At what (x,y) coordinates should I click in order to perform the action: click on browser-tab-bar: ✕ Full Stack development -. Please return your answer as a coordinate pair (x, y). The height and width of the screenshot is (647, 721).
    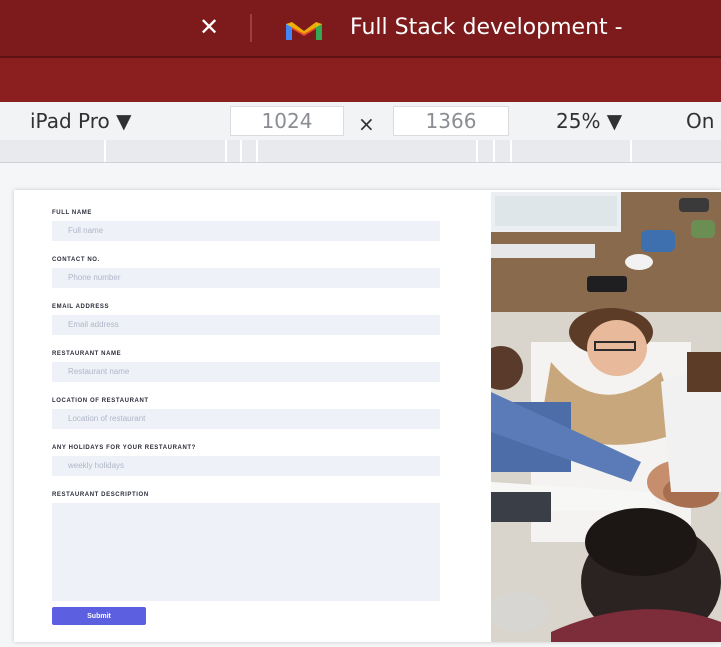
    Looking at the image, I should click on (360, 29).